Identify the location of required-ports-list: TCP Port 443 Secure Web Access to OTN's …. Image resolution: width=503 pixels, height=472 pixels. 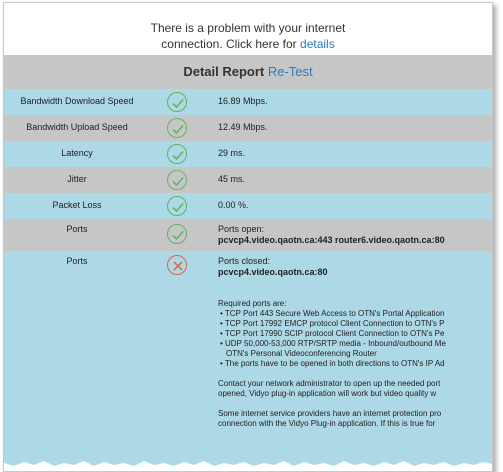
(355, 329).